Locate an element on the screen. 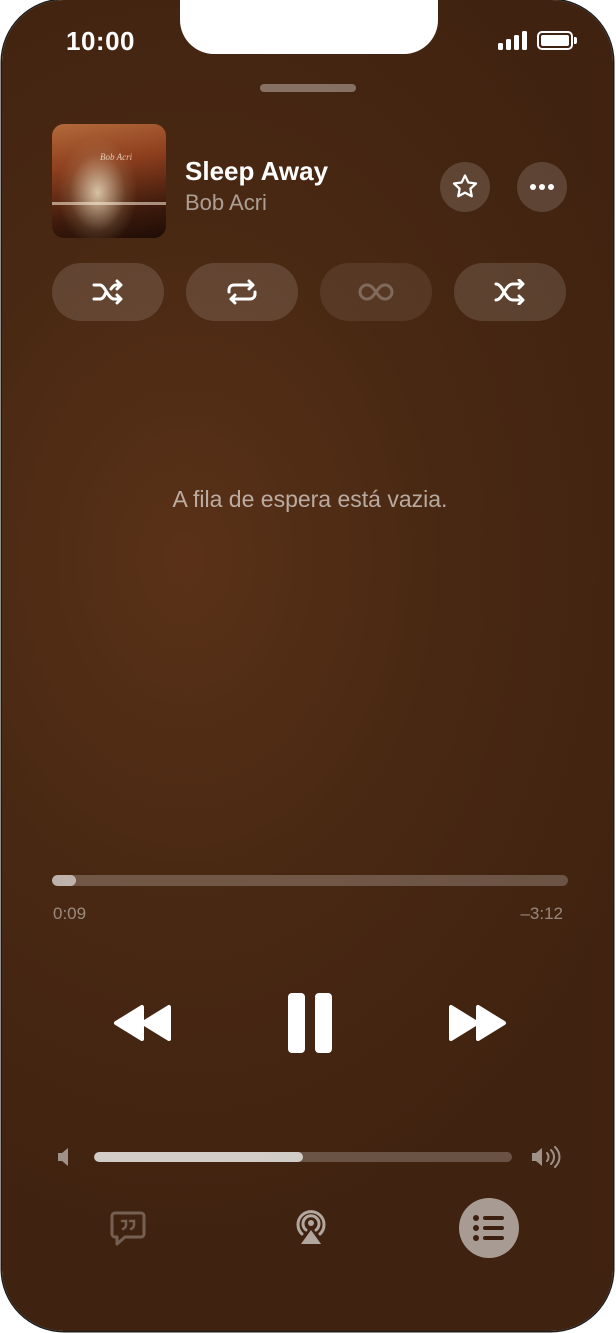 The height and width of the screenshot is (1333, 616). shuffle-icon is located at coordinates (107, 292).